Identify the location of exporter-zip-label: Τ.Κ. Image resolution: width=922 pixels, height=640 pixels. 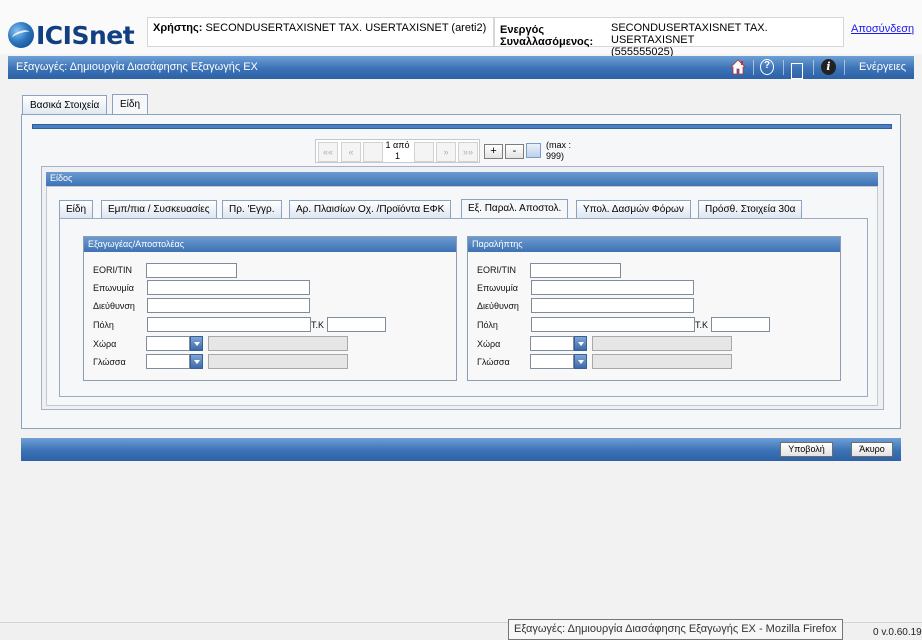
(318, 325).